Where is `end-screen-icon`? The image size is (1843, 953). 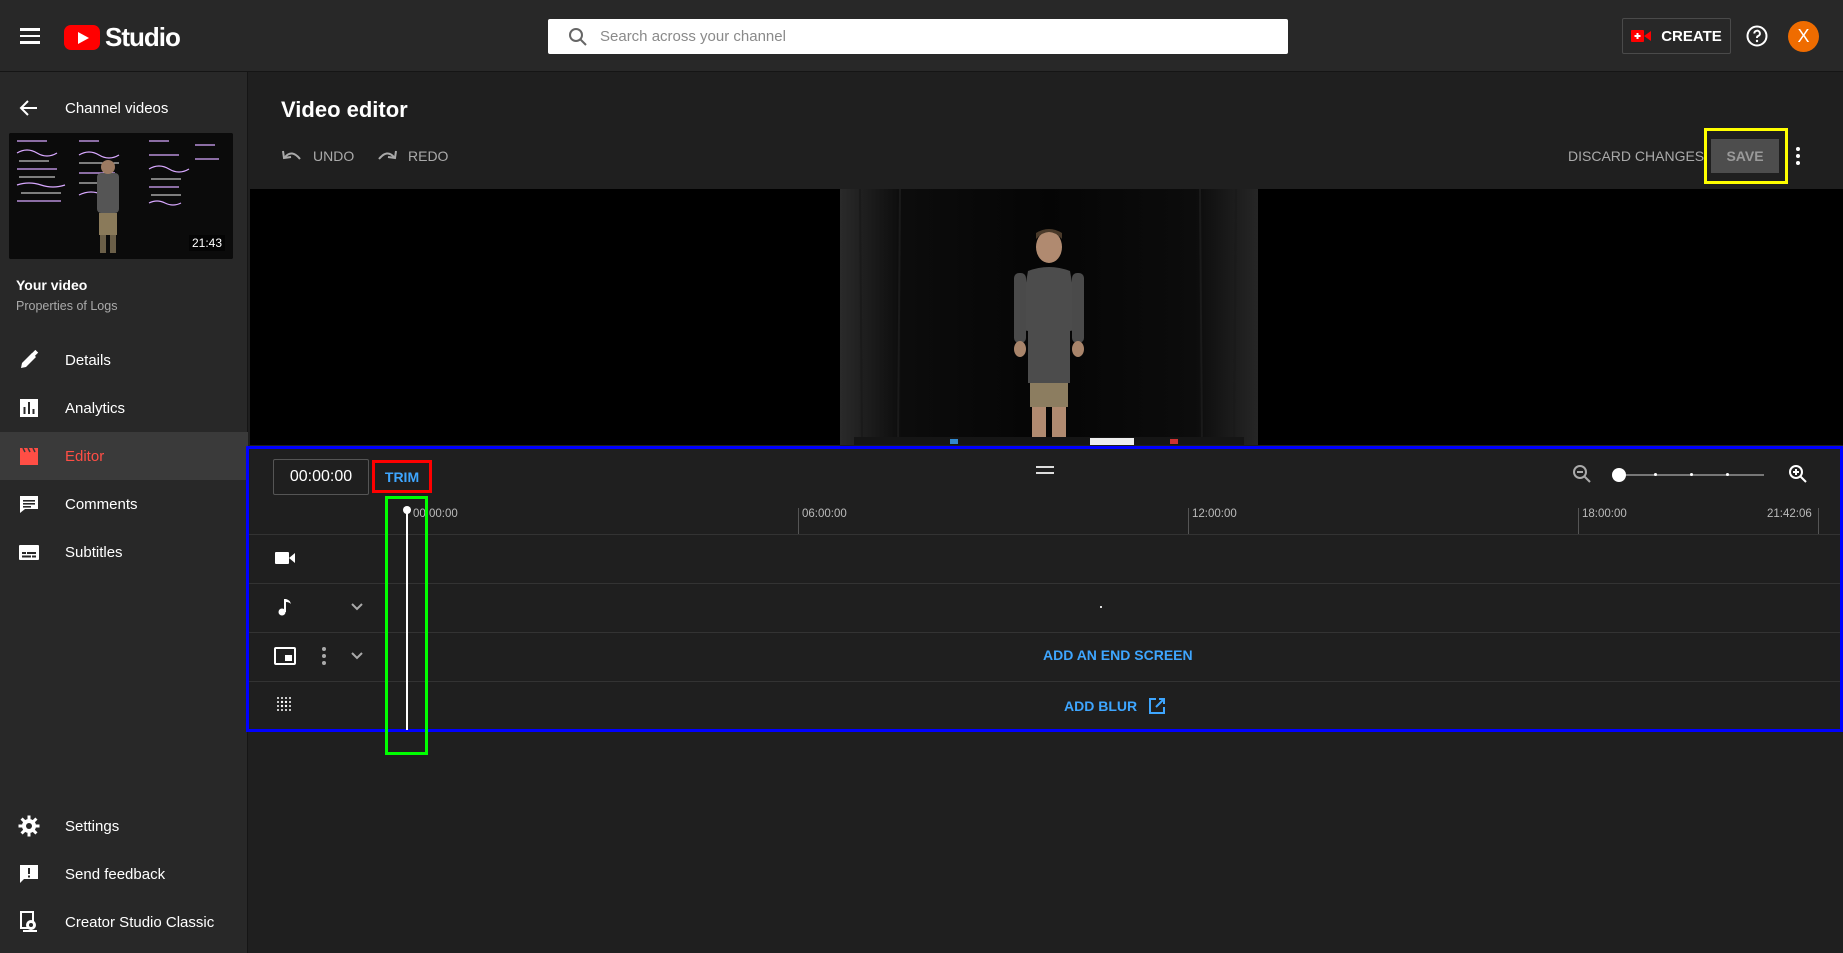
end-screen-icon is located at coordinates (285, 656).